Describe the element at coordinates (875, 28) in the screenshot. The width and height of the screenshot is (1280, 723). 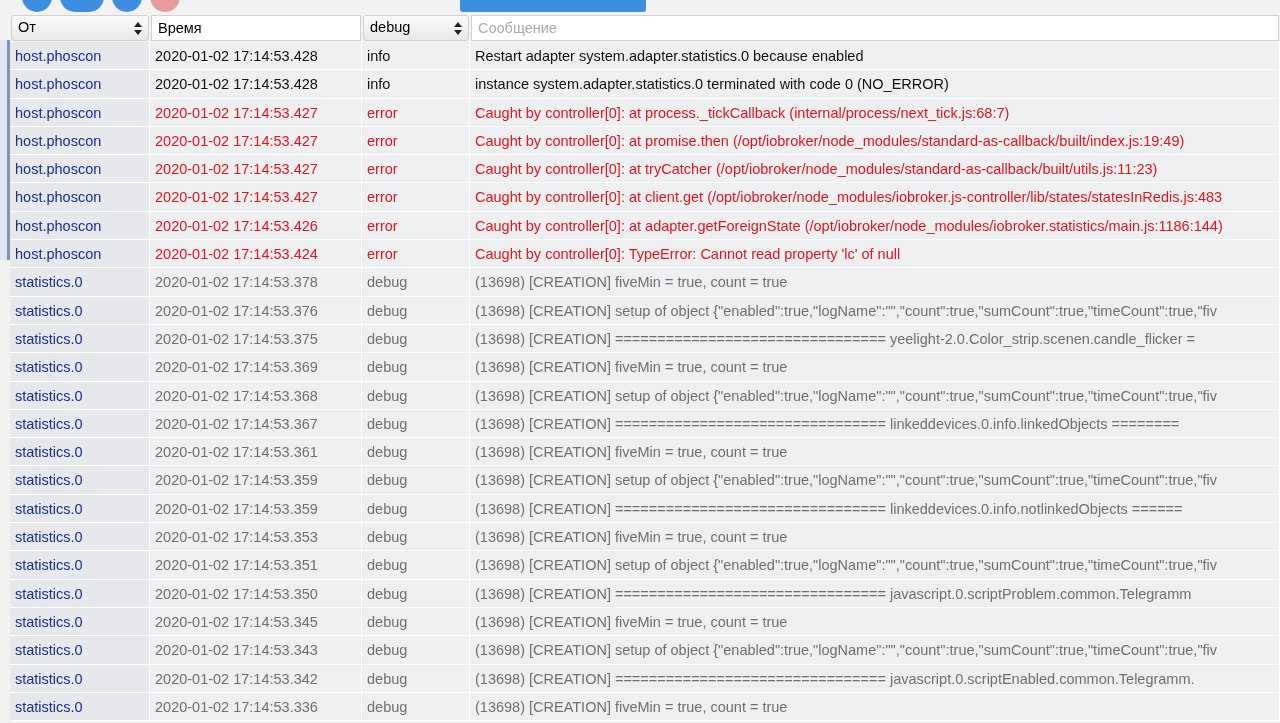
I see `message-filter: Сообщение` at that location.